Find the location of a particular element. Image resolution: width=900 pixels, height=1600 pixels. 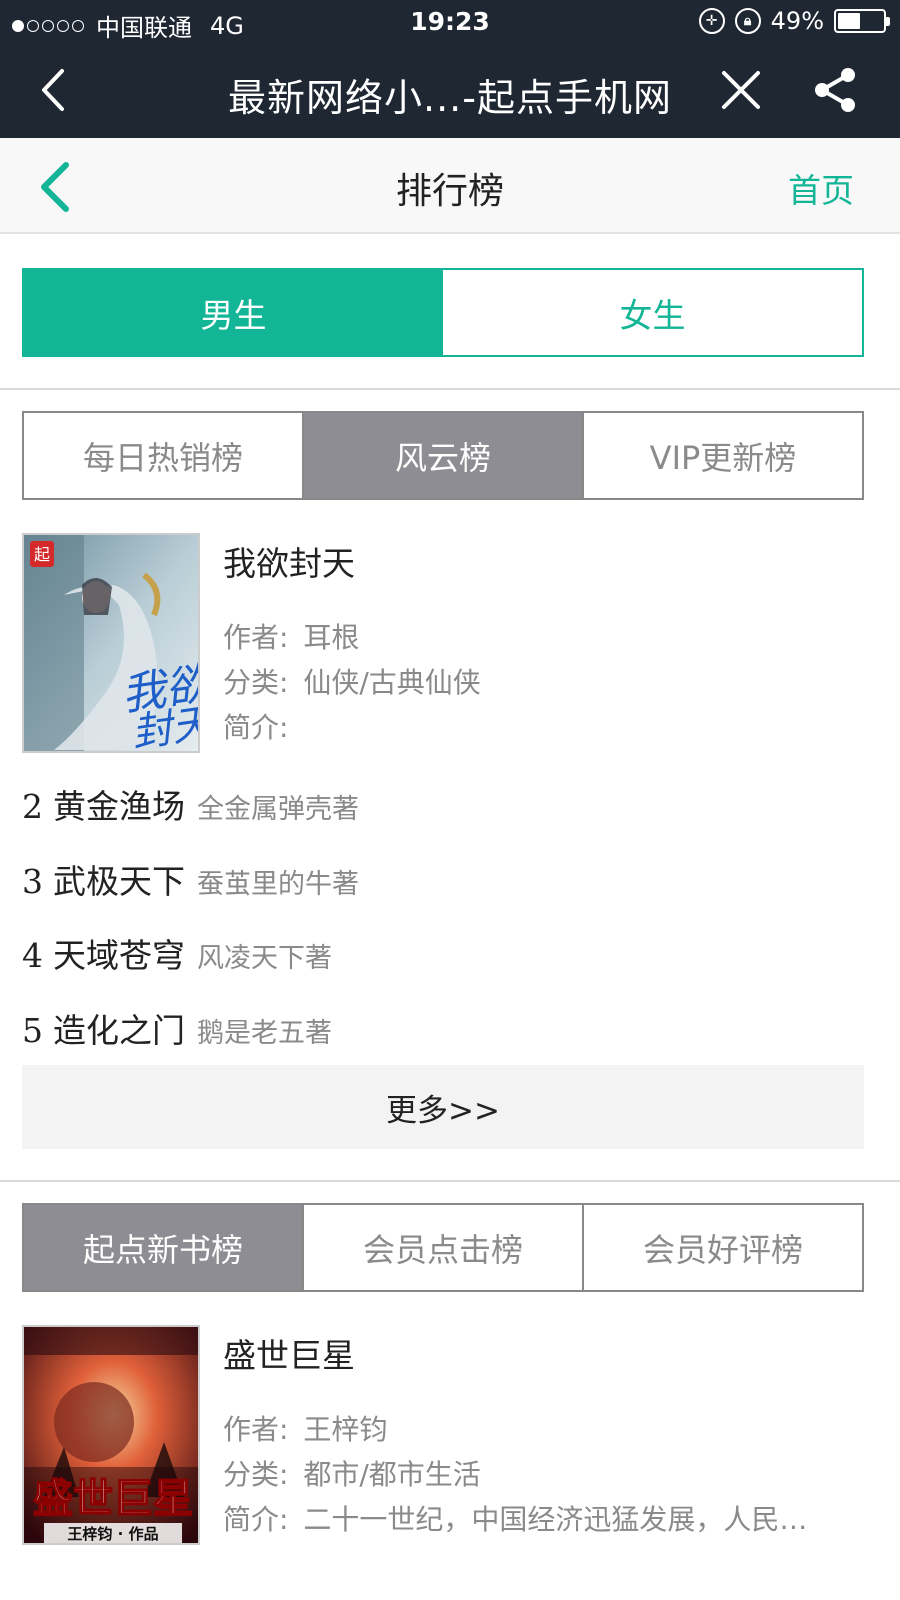

list-item: 3 武极天下 蚕茧里的牛著 is located at coordinates (443, 885).